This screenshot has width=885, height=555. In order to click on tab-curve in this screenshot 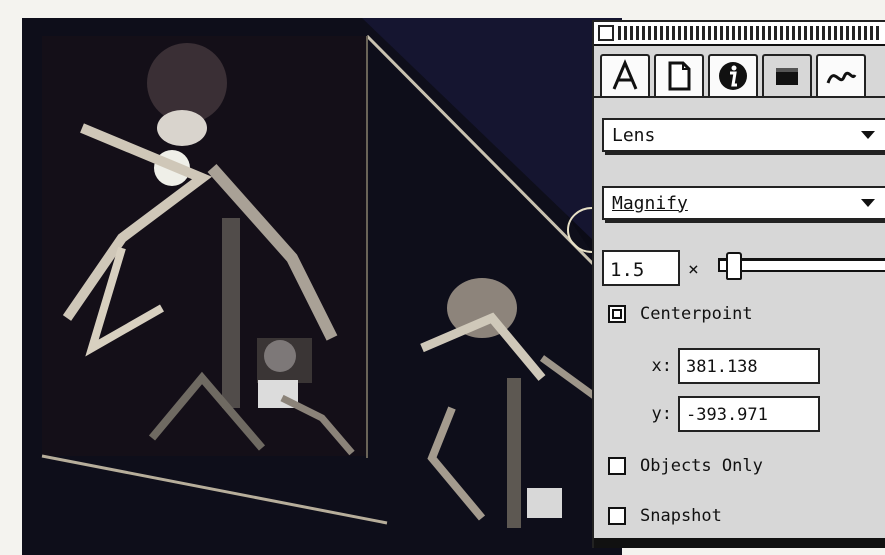, I will do `click(841, 75)`.